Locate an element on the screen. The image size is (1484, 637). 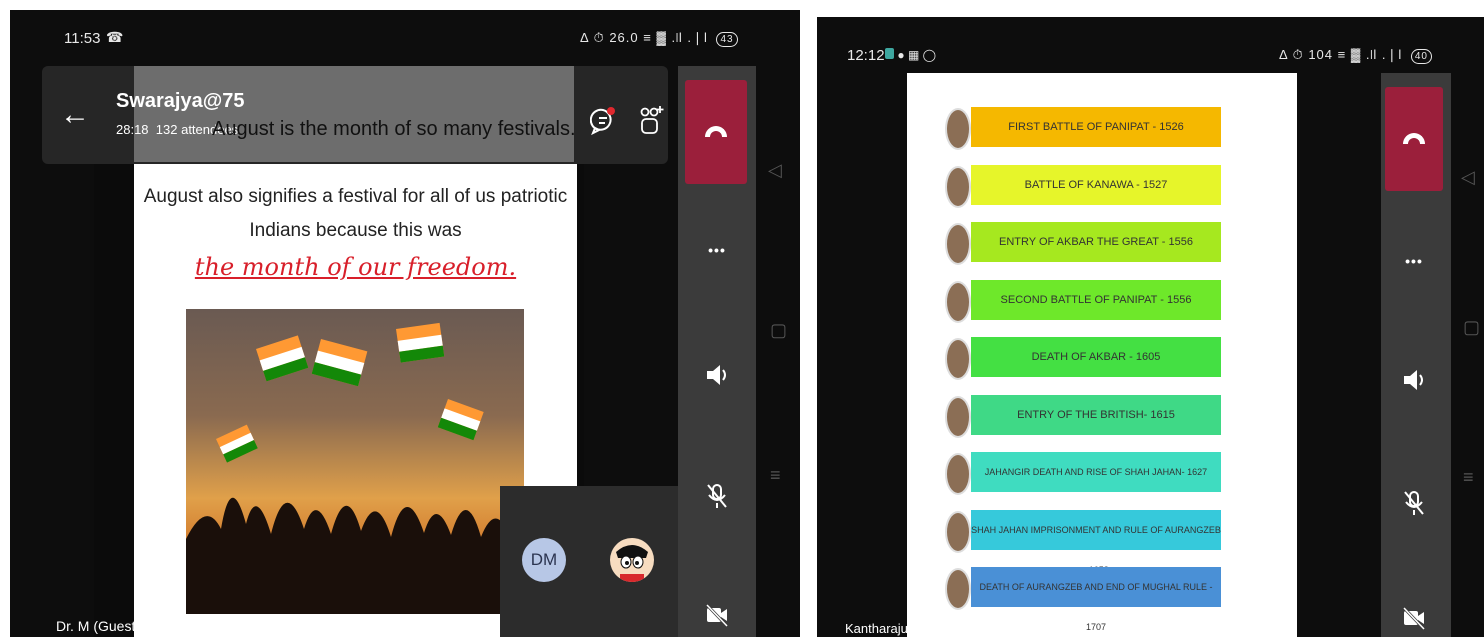
meeting-duration: 28:18 is located at coordinates (132, 129).